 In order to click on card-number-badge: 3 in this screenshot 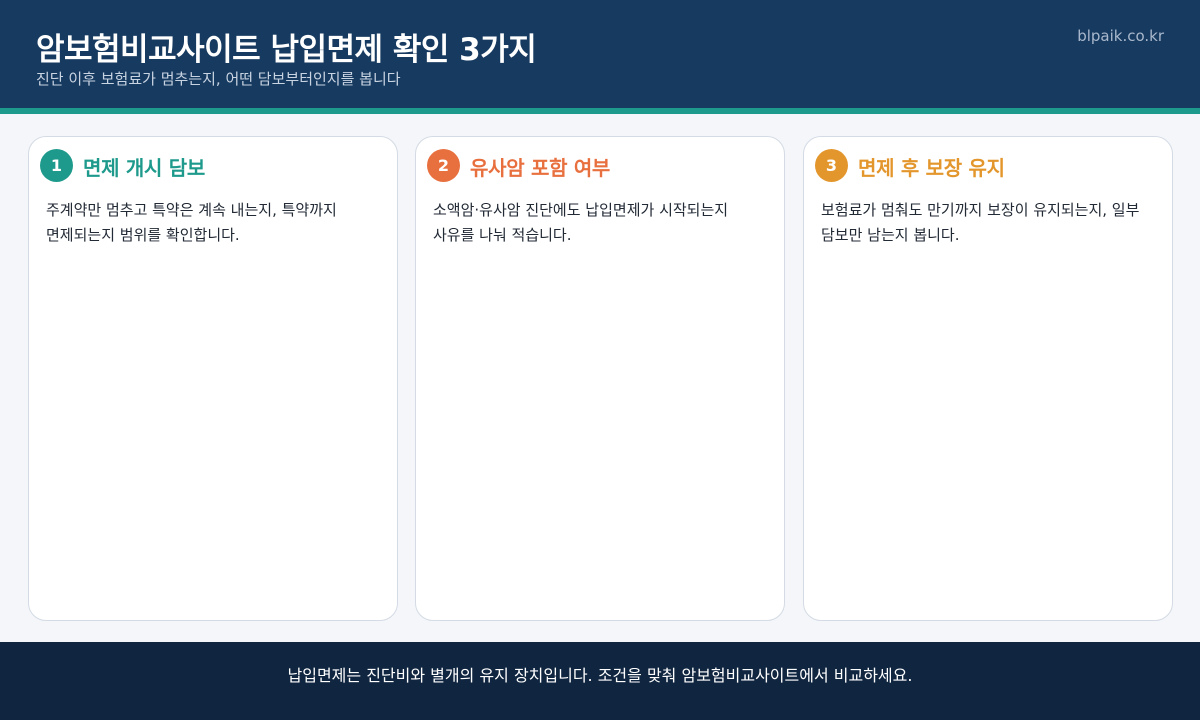, I will do `click(831, 165)`.